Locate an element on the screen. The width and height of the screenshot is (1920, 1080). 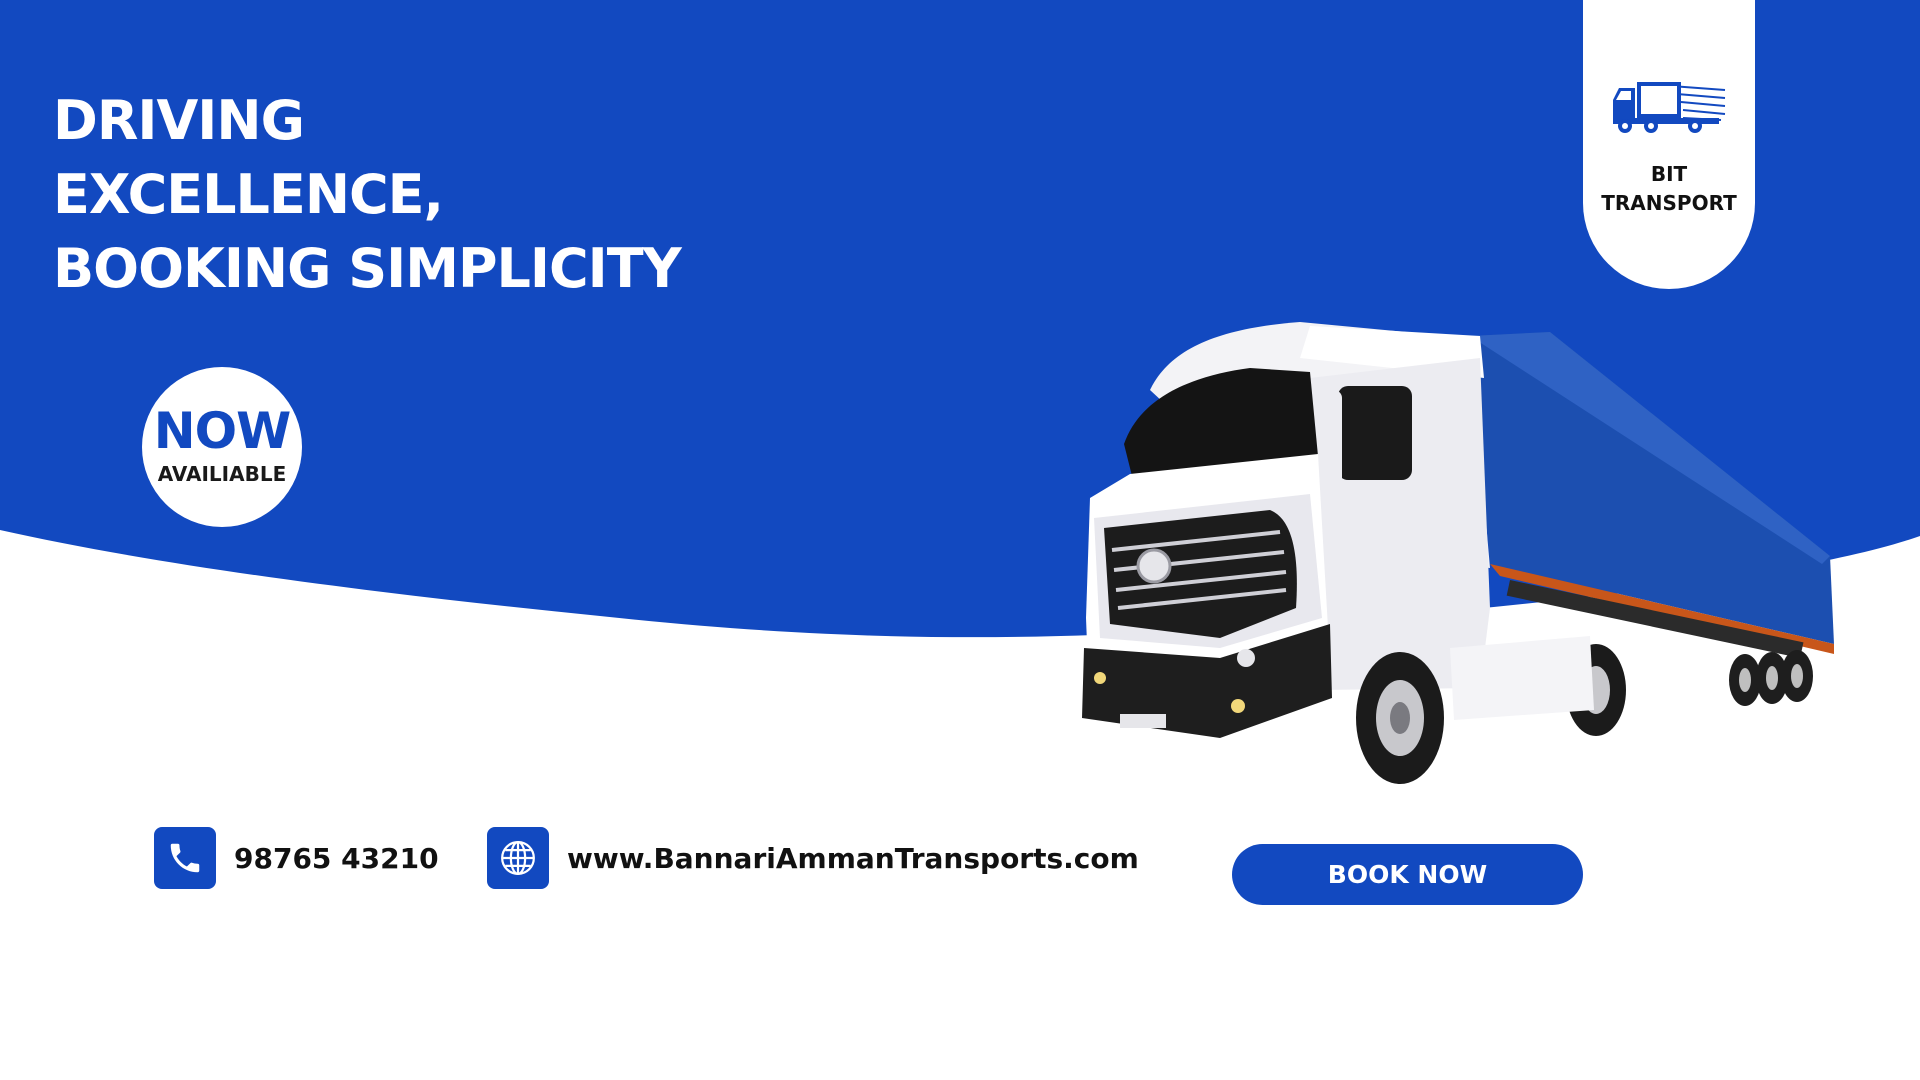
headline-line-2: EXCELLENCE, is located at coordinates (248, 194).